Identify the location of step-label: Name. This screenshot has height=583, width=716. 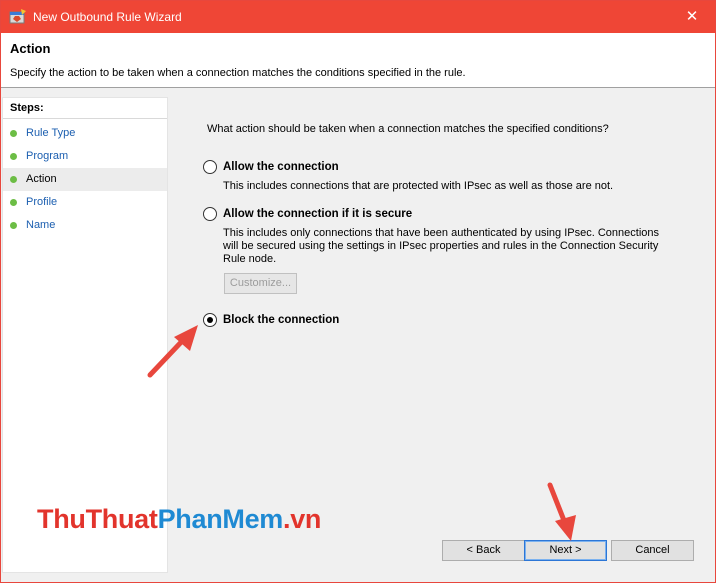
(41, 225).